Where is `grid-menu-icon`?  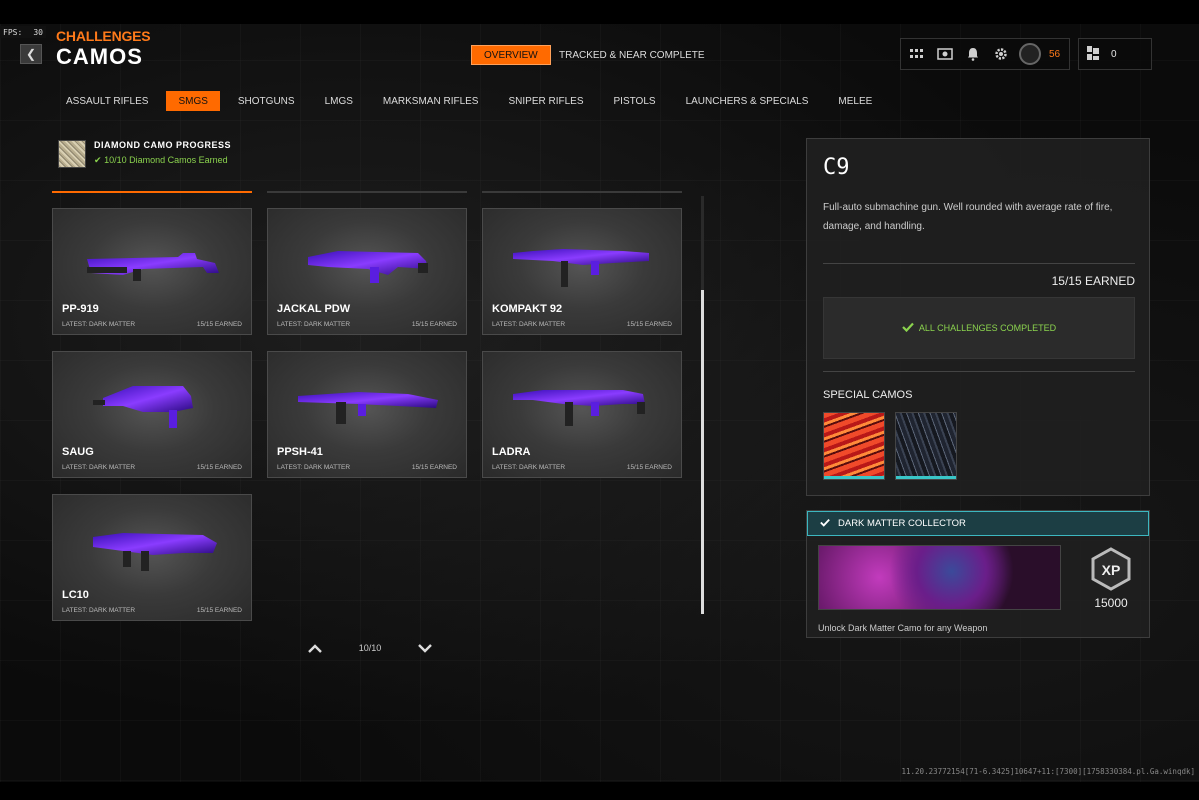 grid-menu-icon is located at coordinates (917, 54).